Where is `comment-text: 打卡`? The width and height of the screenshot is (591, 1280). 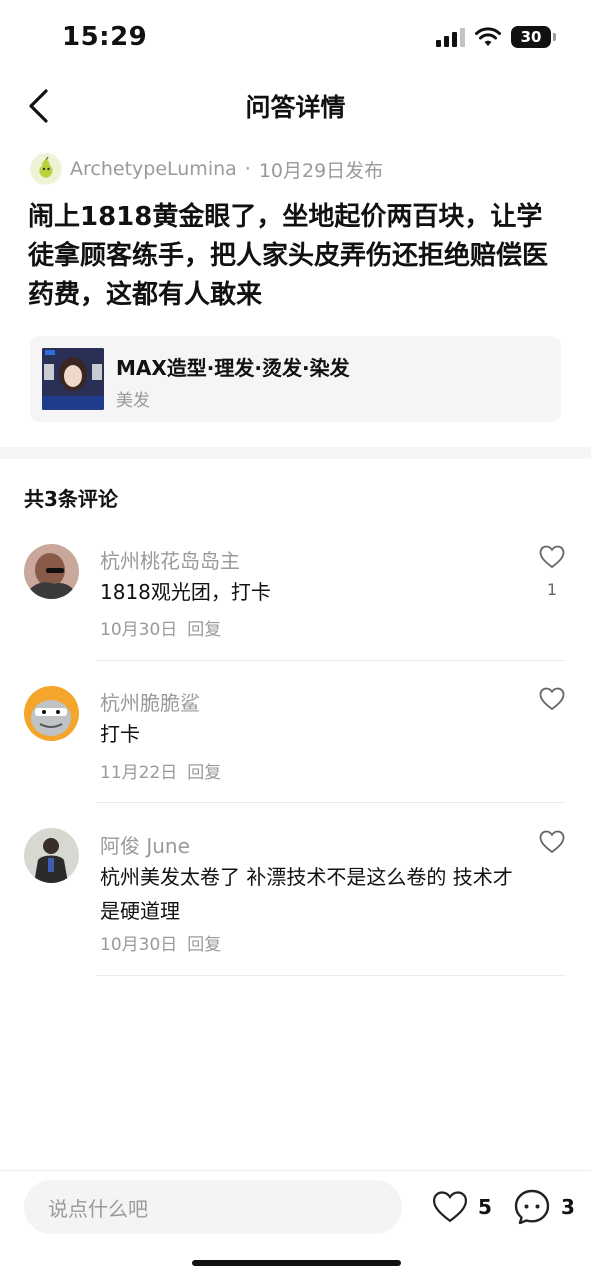
comment-text: 打卡 is located at coordinates (120, 734).